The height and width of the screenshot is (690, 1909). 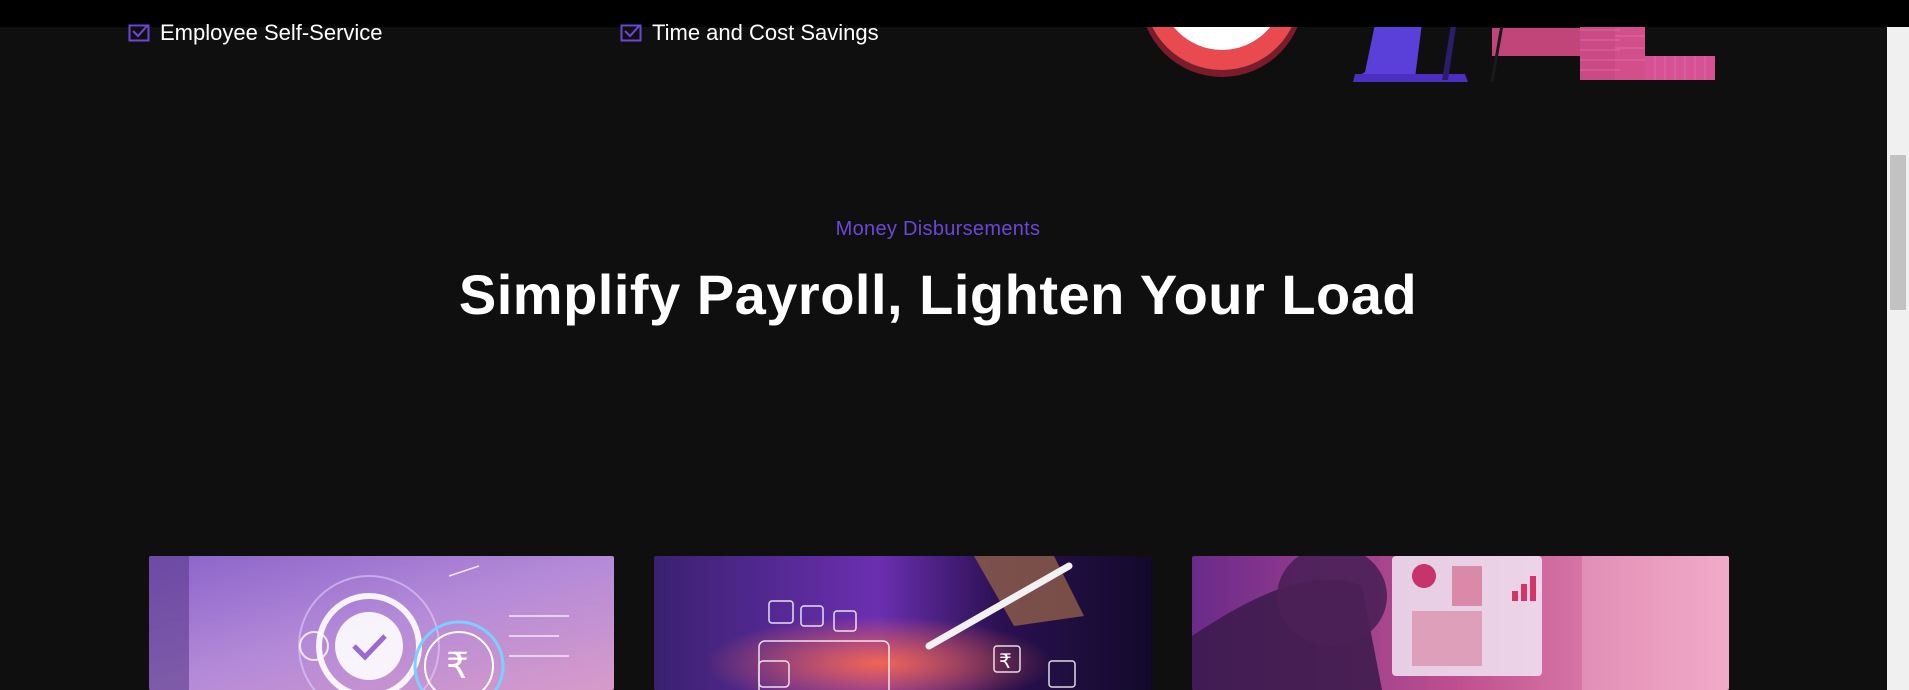 What do you see at coordinates (938, 294) in the screenshot?
I see `section-title: Simplify Payroll, Lighten Your Load` at bounding box center [938, 294].